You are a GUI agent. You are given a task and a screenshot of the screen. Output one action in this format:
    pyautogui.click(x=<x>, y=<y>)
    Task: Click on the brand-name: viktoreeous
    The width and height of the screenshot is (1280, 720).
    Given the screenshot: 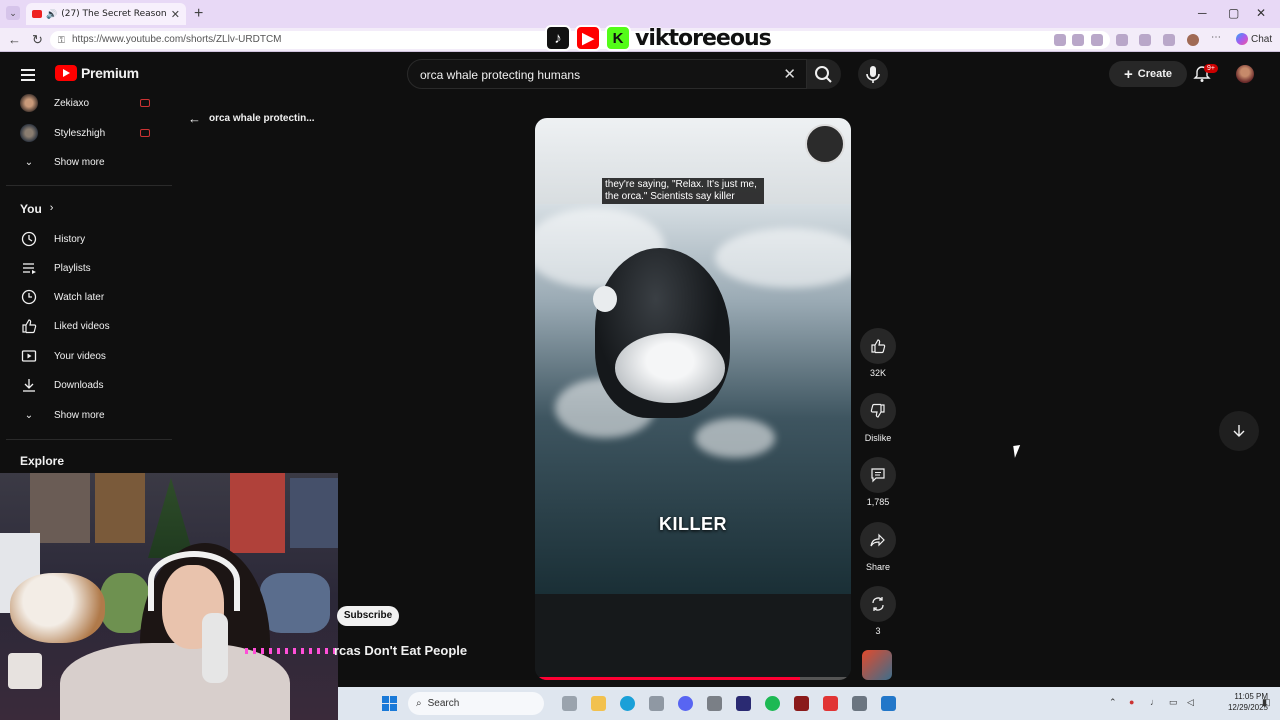 What is the action you would take?
    pyautogui.click(x=704, y=38)
    